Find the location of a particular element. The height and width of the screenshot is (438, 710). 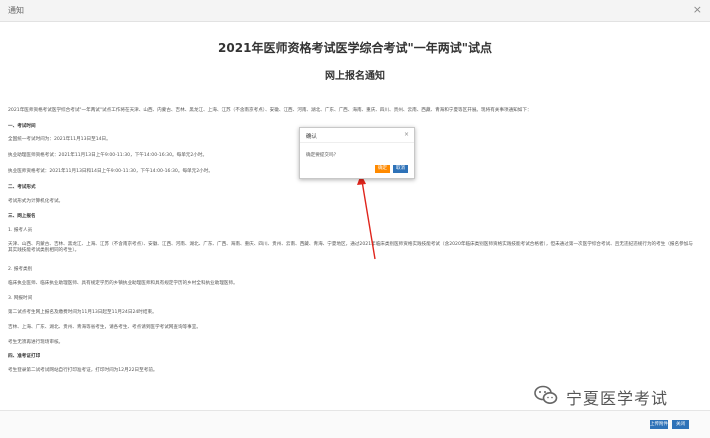

annotation-arrow is located at coordinates (366, 217).